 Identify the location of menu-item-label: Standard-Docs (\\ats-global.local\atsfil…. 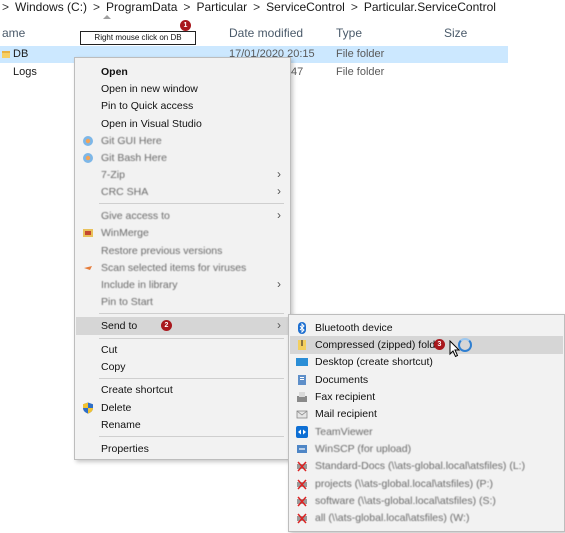
(420, 466).